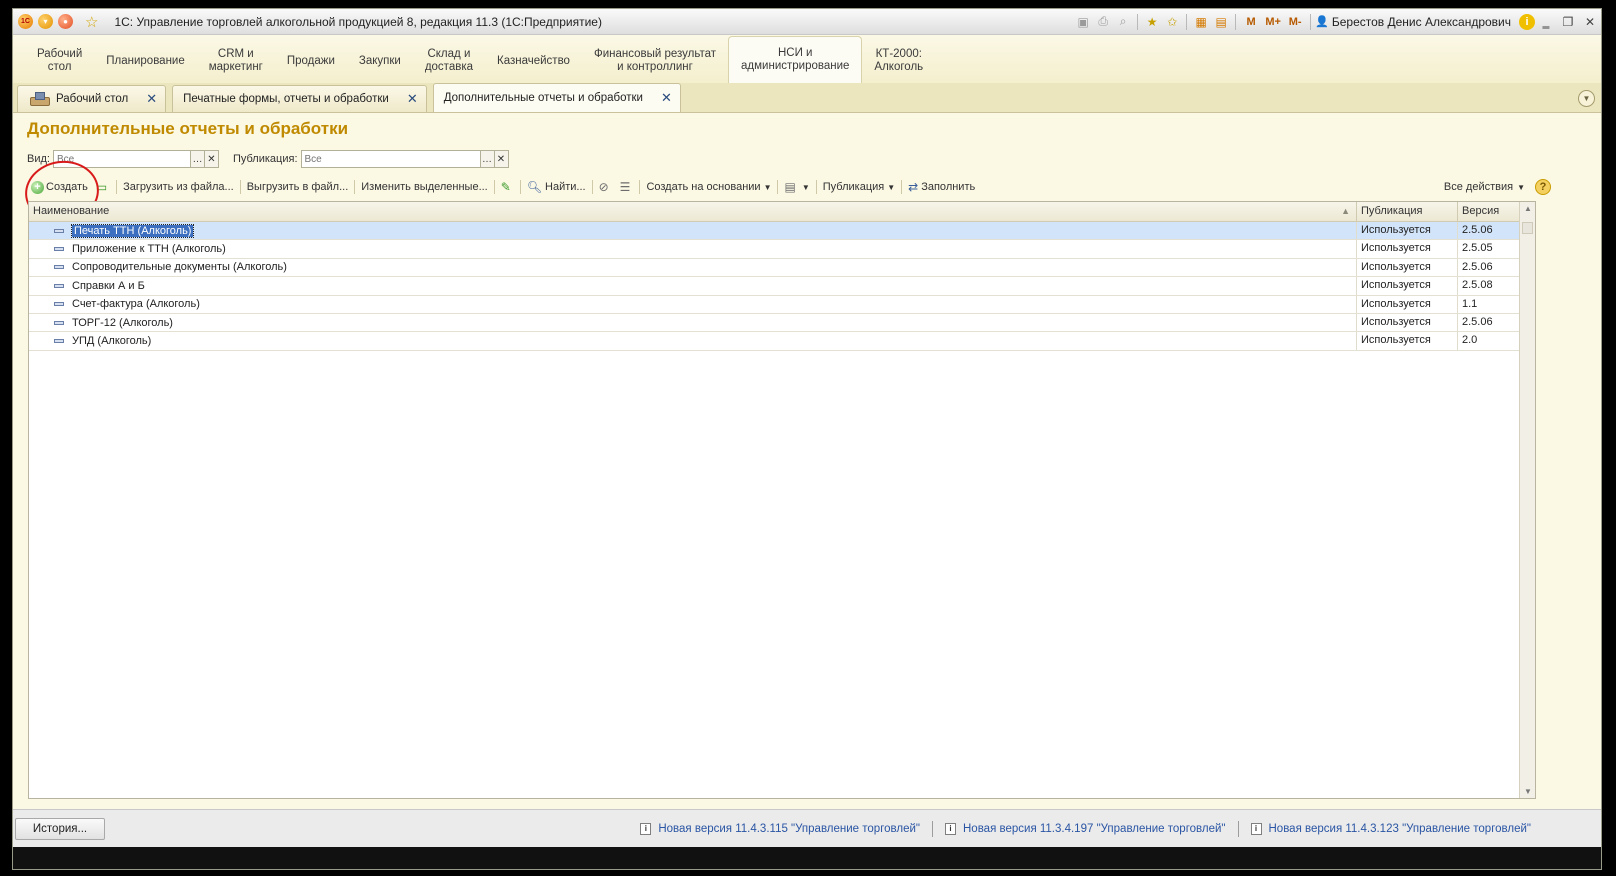 The height and width of the screenshot is (876, 1616). What do you see at coordinates (1407, 211) in the screenshot?
I see `column-header-publication: Публикация` at bounding box center [1407, 211].